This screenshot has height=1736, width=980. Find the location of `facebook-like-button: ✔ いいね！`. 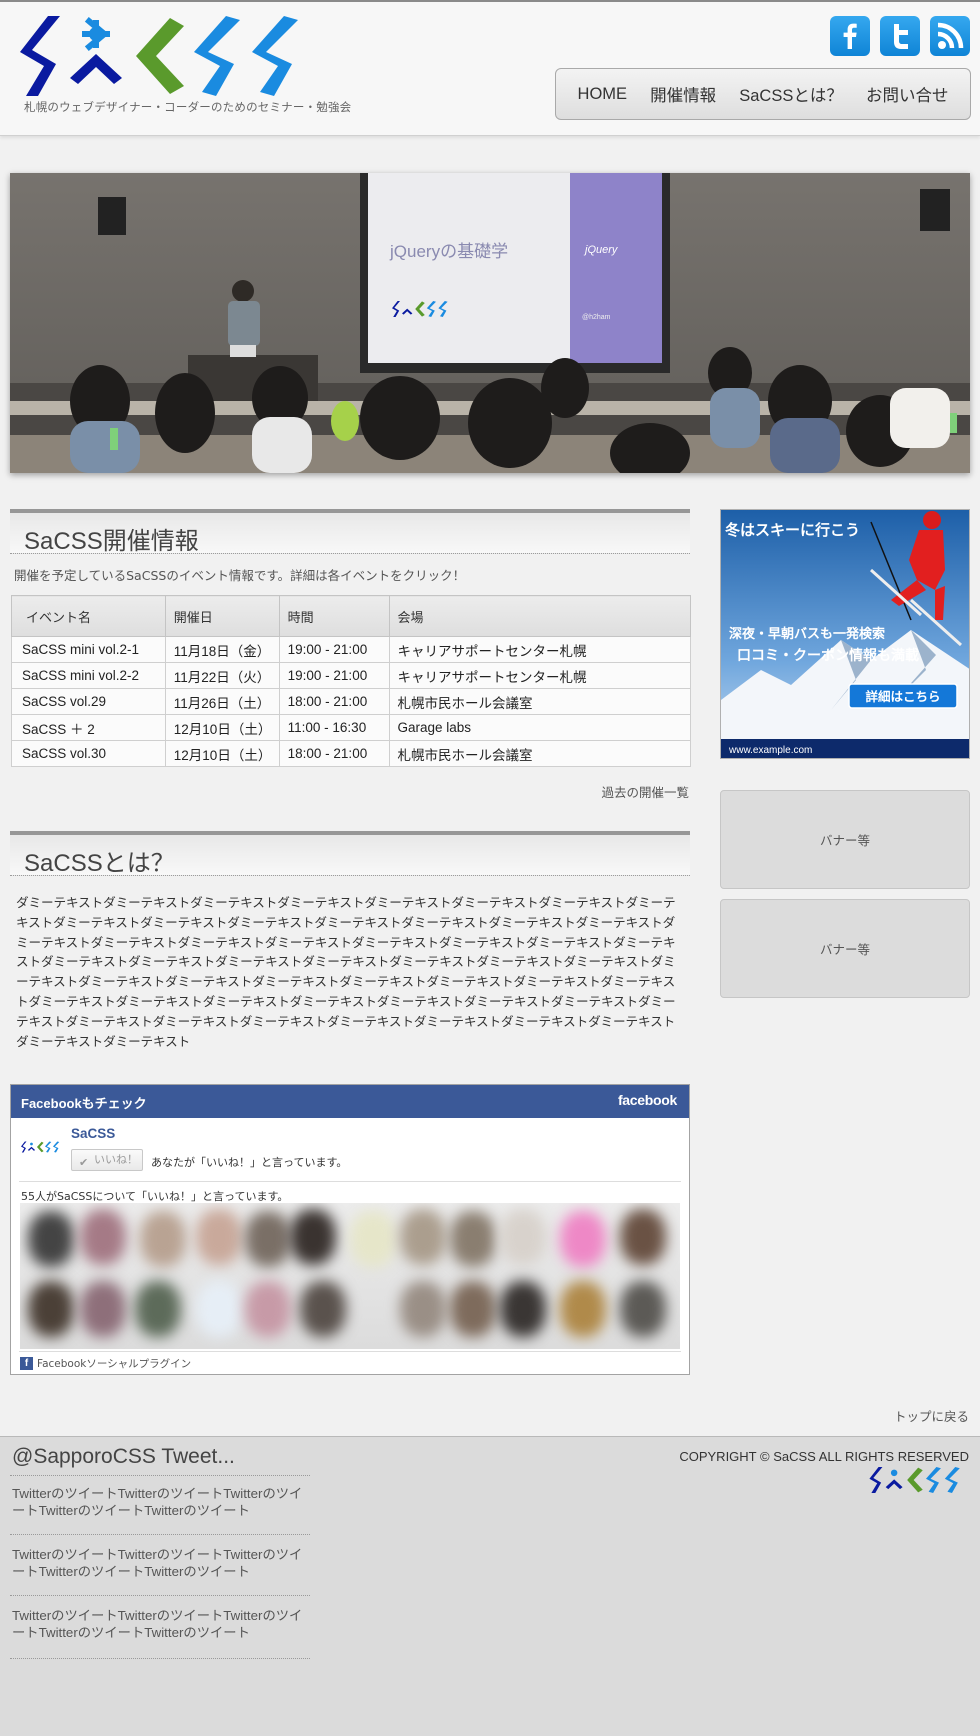

facebook-like-button: ✔ いいね！ is located at coordinates (107, 1160).